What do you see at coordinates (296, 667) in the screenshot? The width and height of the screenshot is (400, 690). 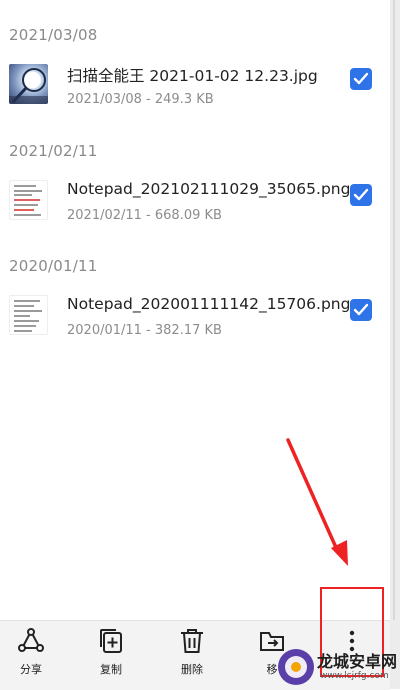 I see `watermark-logo-icon` at bounding box center [296, 667].